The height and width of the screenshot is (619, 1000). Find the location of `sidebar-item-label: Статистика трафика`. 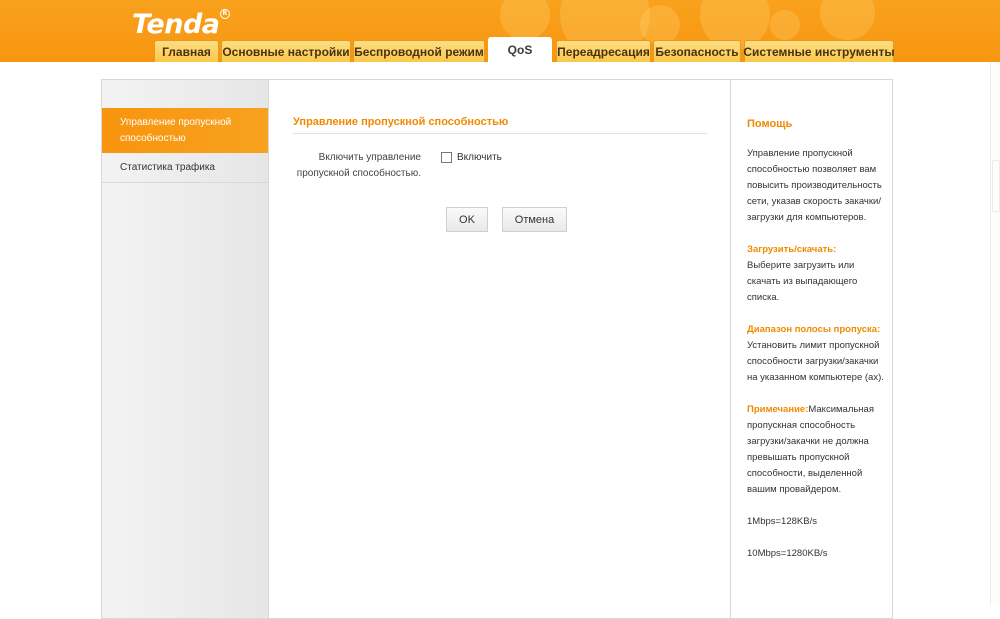

sidebar-item-label: Статистика трафика is located at coordinates (167, 167).